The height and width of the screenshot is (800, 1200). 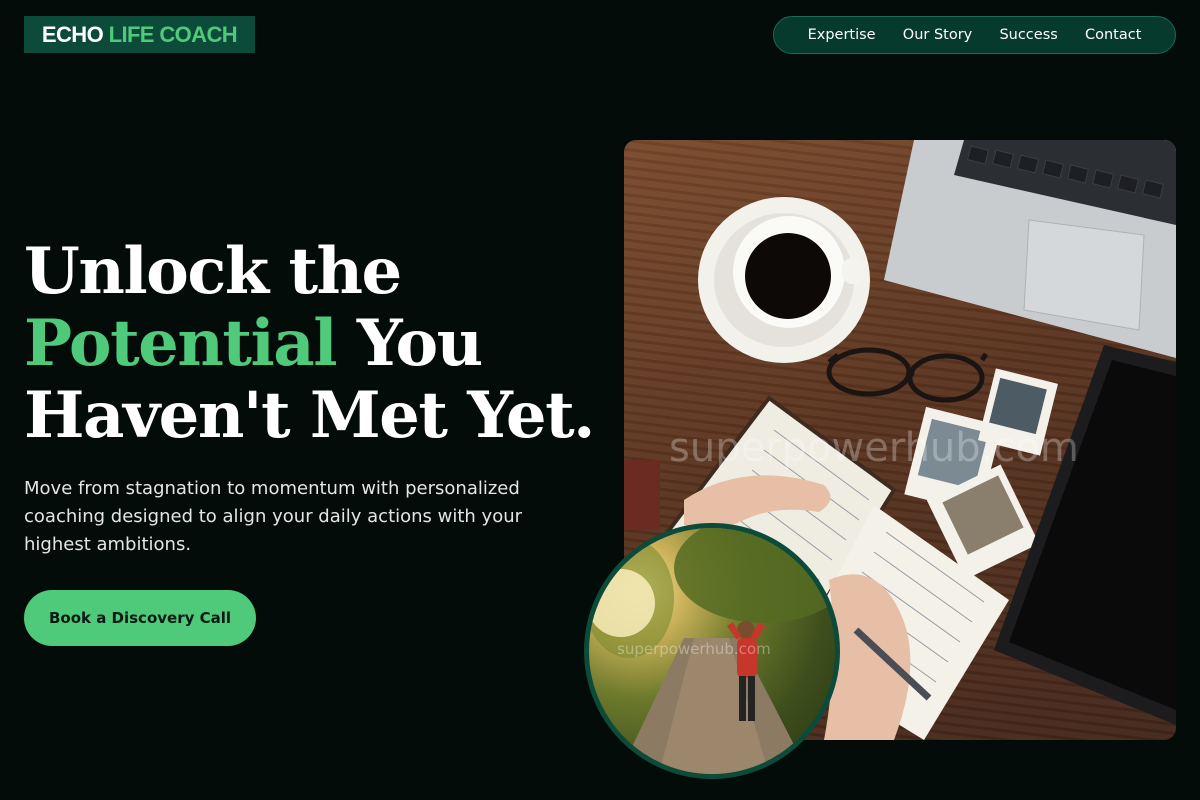 What do you see at coordinates (1030, 249) in the screenshot?
I see `laptop-image` at bounding box center [1030, 249].